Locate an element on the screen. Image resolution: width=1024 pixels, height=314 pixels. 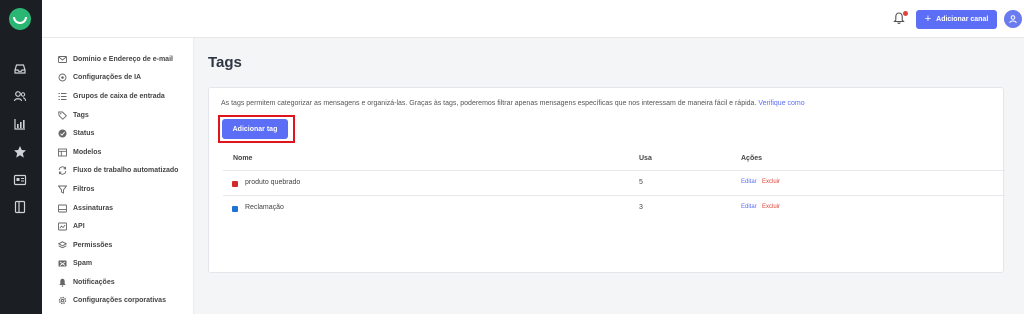
column-header-usage: Usa is located at coordinates (645, 158).